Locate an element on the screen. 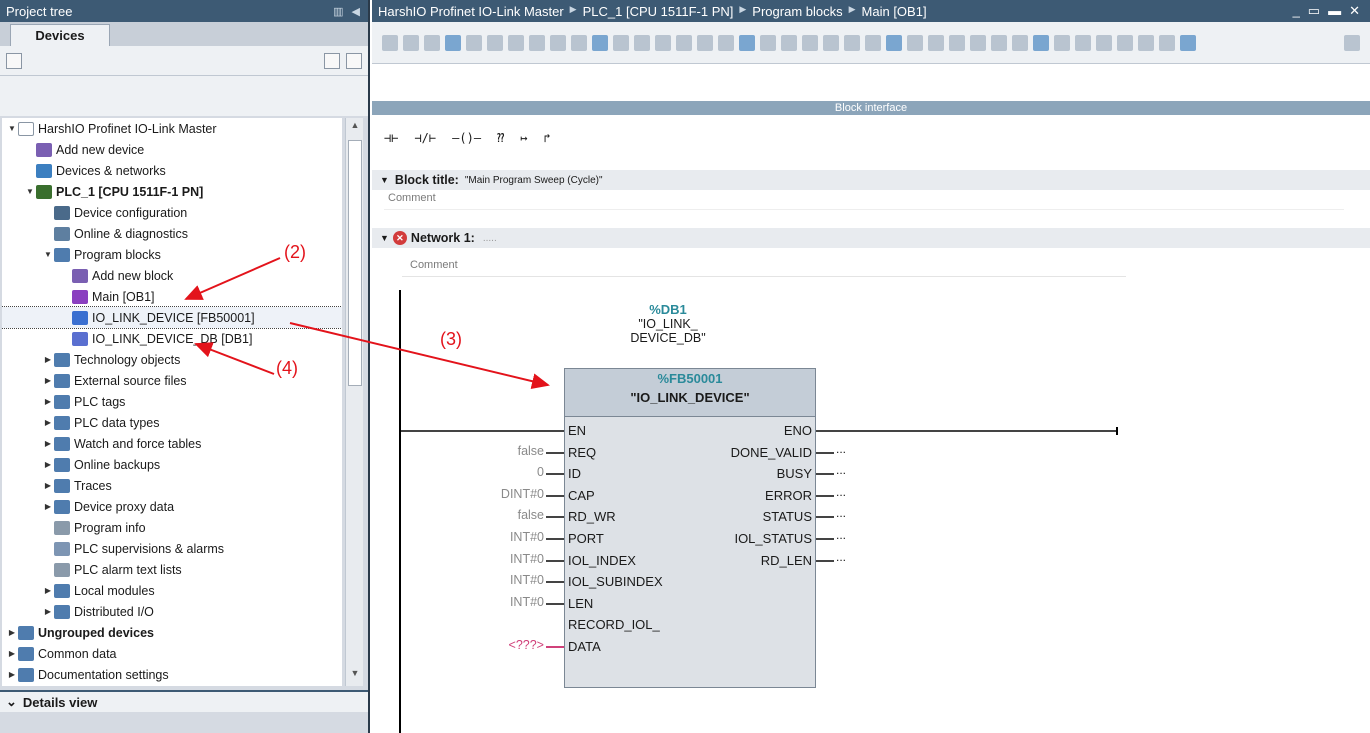 The width and height of the screenshot is (1370, 733). block-interface-bar: Block interface is located at coordinates (871, 108).